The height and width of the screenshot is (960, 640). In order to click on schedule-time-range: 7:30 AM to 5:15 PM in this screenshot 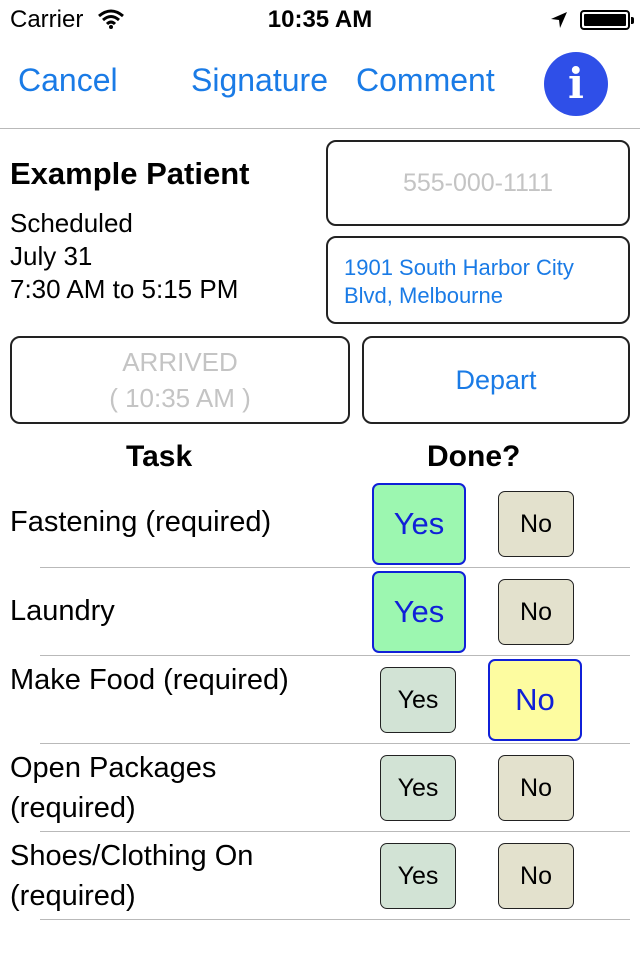, I will do `click(124, 289)`.